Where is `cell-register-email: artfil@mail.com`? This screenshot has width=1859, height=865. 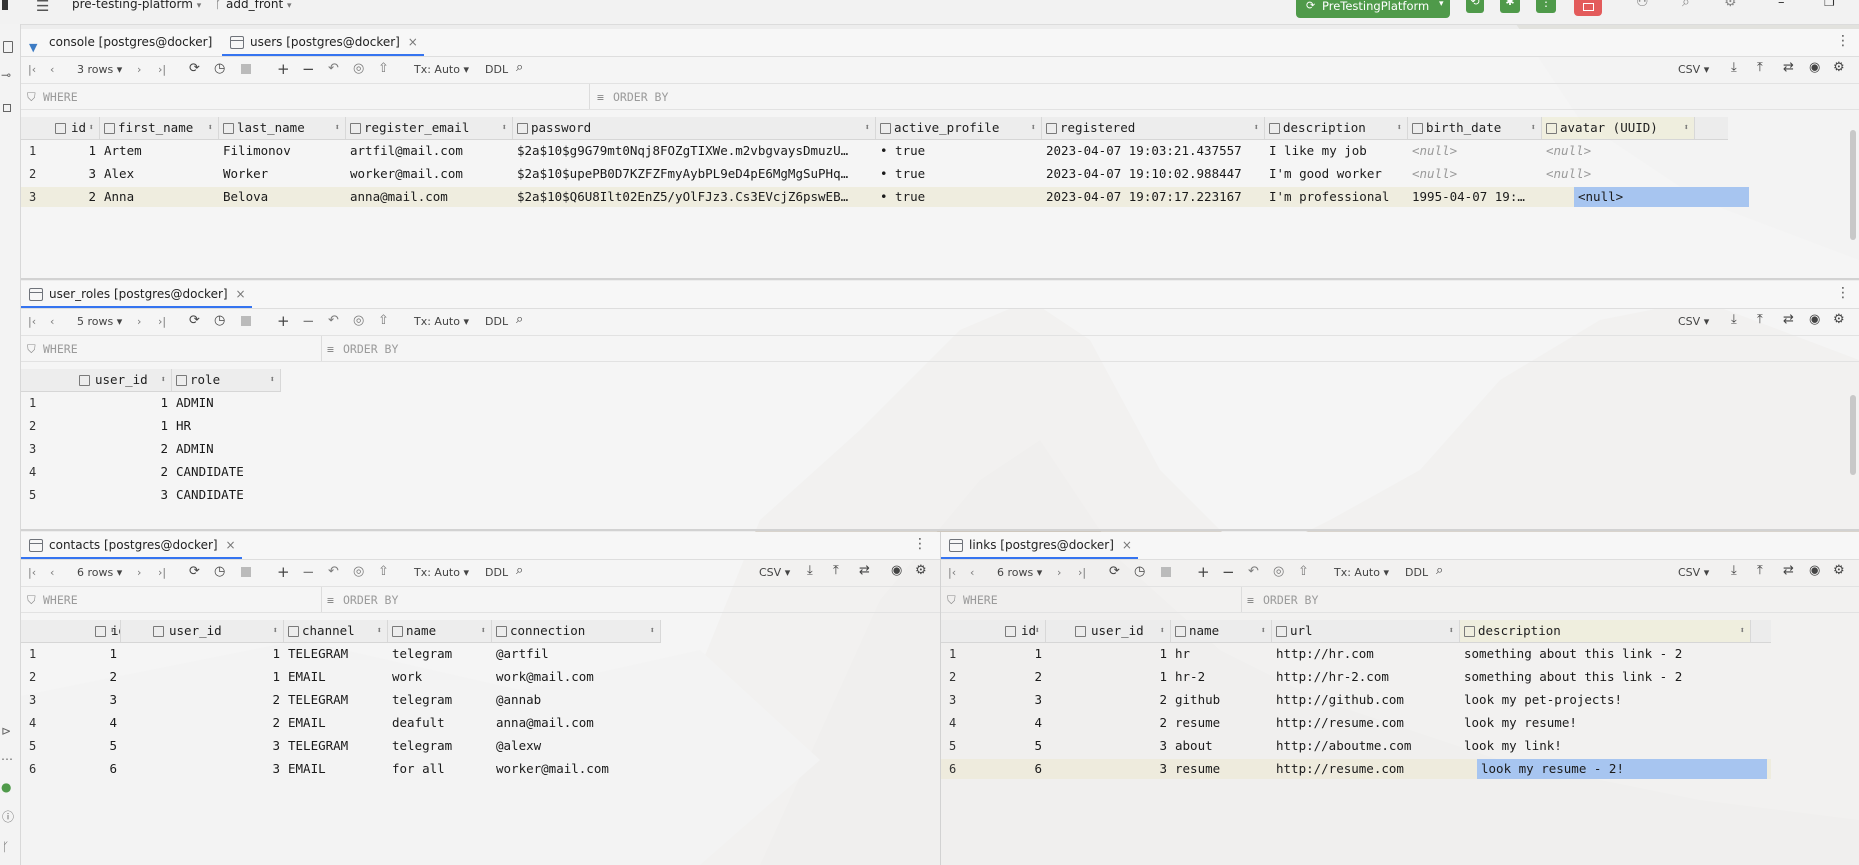 cell-register-email: artfil@mail.com is located at coordinates (429, 151).